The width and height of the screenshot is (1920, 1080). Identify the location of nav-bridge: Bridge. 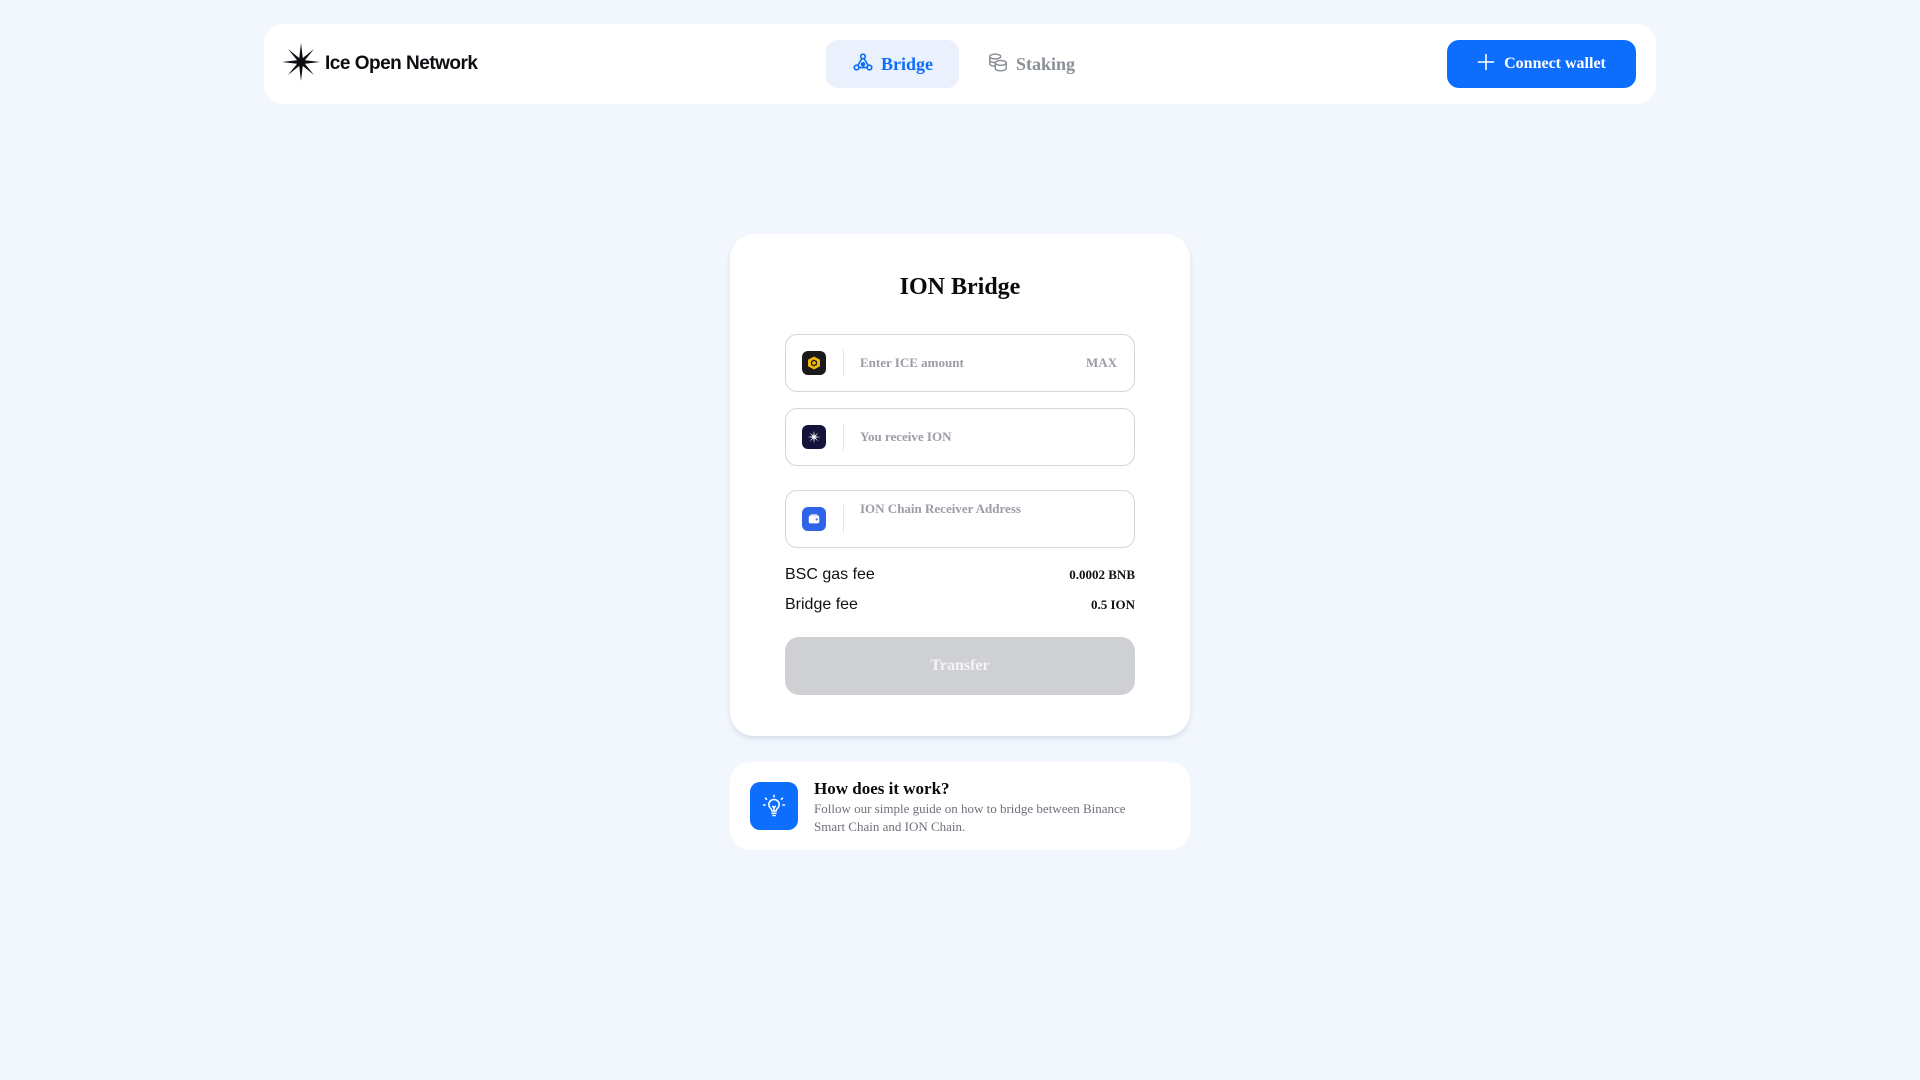
(892, 64).